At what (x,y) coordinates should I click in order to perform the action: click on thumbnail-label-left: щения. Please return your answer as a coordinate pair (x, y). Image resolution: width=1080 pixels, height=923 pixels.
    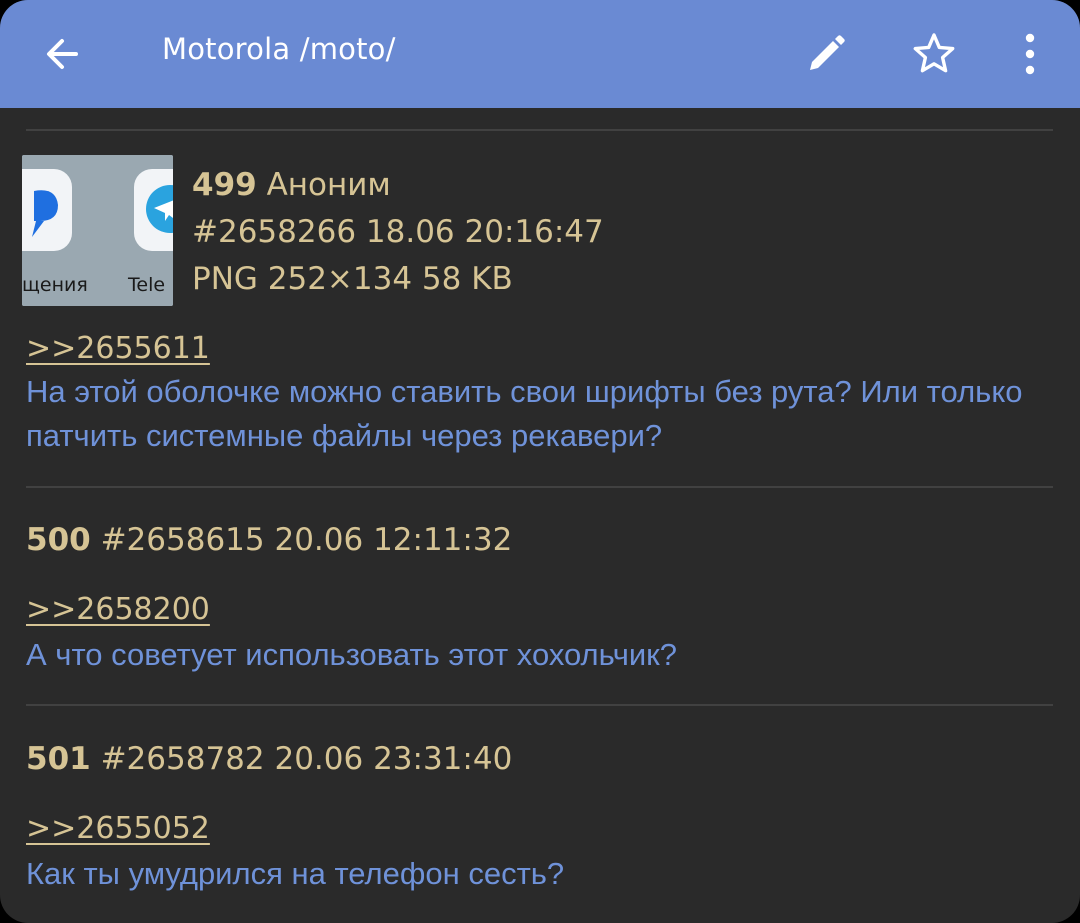
    Looking at the image, I should click on (55, 285).